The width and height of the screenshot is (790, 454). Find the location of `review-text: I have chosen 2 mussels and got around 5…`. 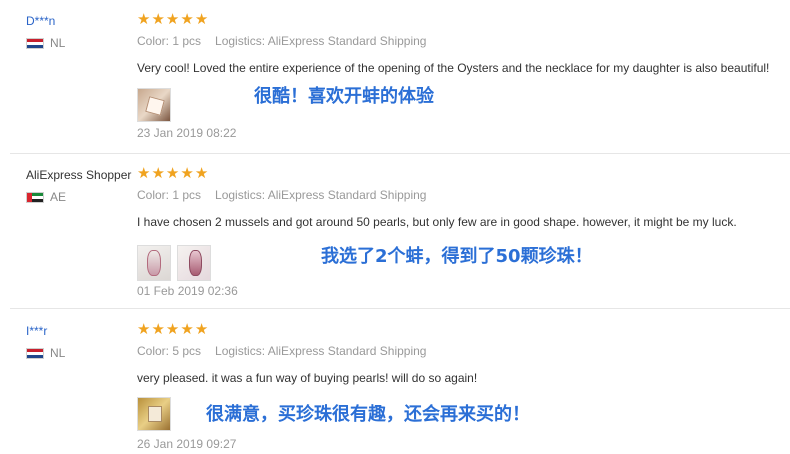

review-text: I have chosen 2 mussels and got around 5… is located at coordinates (437, 222).